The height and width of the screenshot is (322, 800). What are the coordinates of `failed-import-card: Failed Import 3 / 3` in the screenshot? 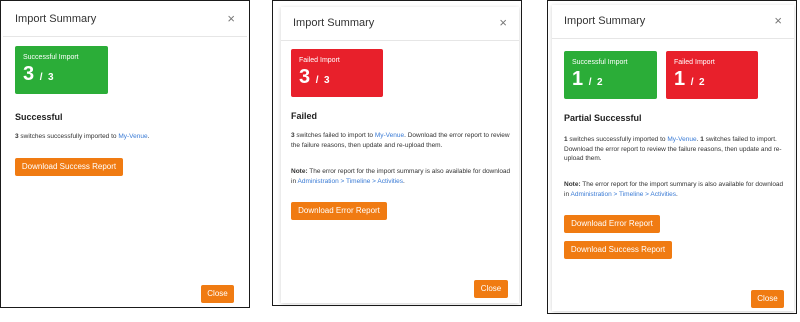 It's located at (337, 73).